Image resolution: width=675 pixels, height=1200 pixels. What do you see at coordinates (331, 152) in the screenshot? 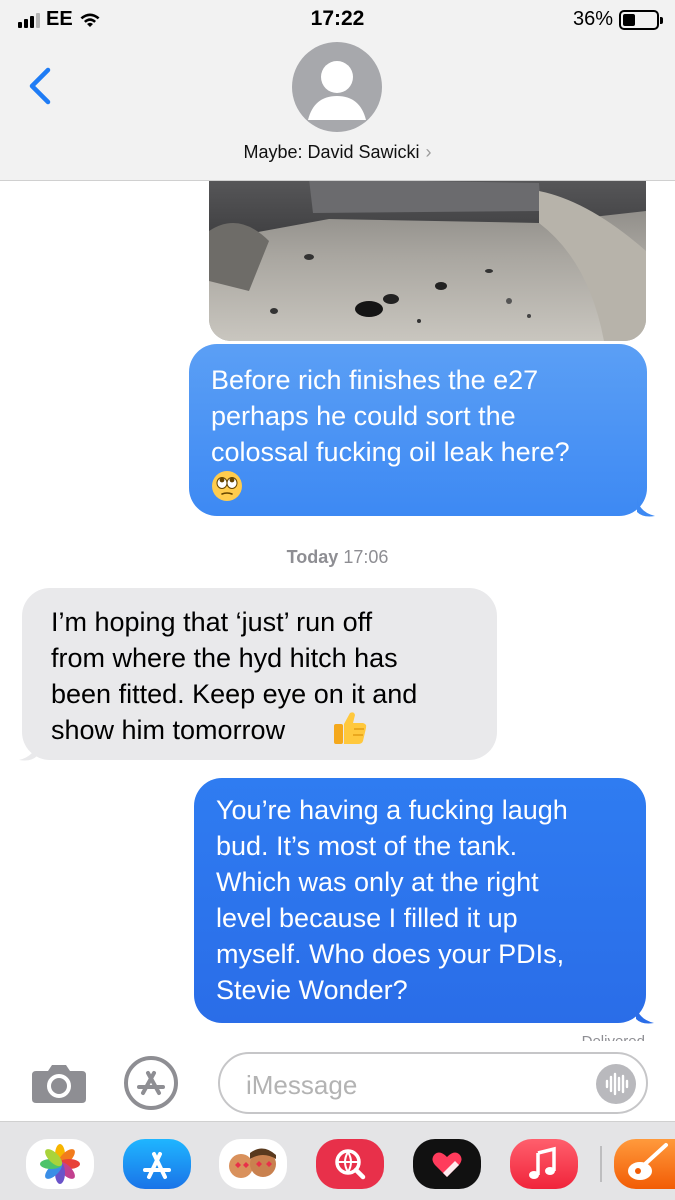
I see `contact-name: Maybe: David Sawicki` at bounding box center [331, 152].